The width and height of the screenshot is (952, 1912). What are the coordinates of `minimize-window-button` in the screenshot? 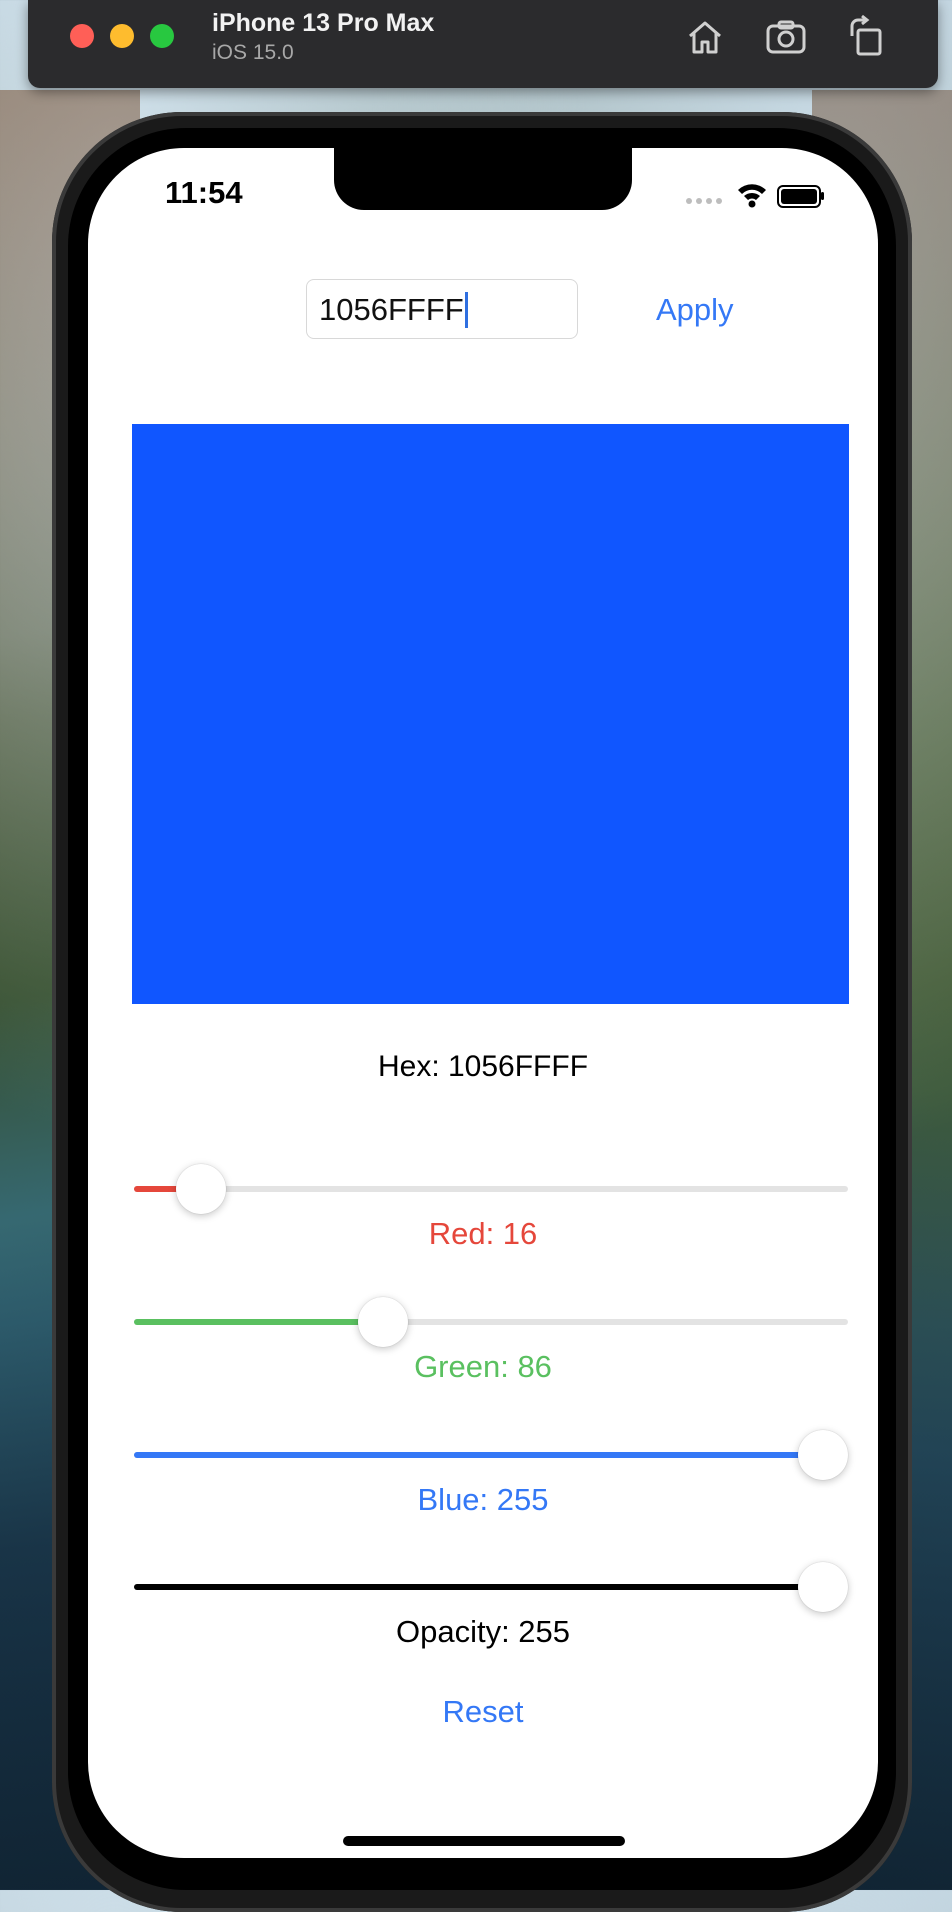 It's located at (122, 36).